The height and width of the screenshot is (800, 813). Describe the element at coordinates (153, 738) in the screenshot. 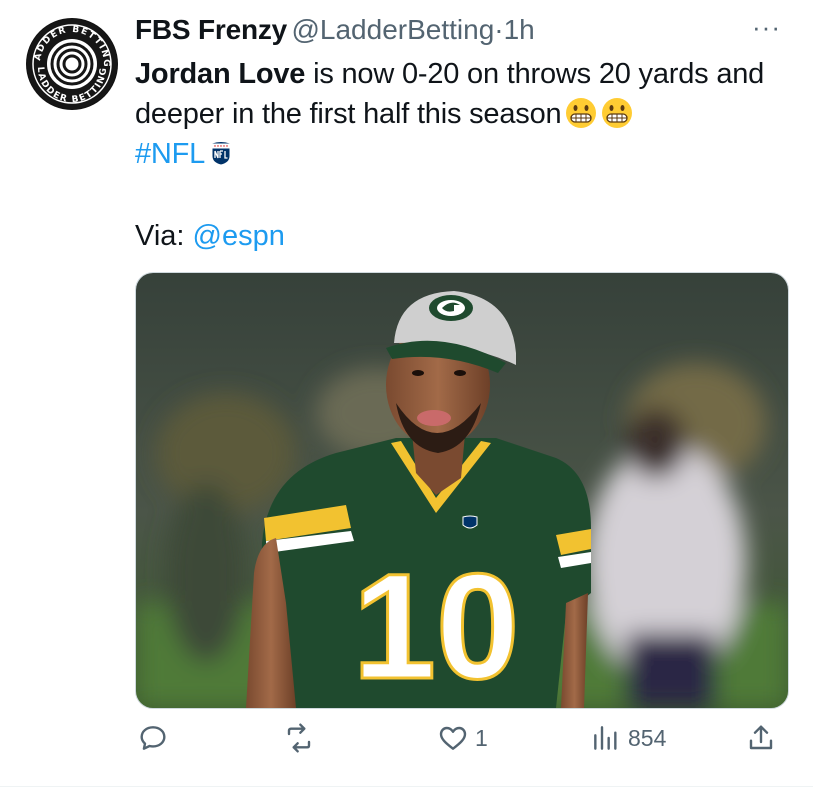

I see `reply-icon` at that location.